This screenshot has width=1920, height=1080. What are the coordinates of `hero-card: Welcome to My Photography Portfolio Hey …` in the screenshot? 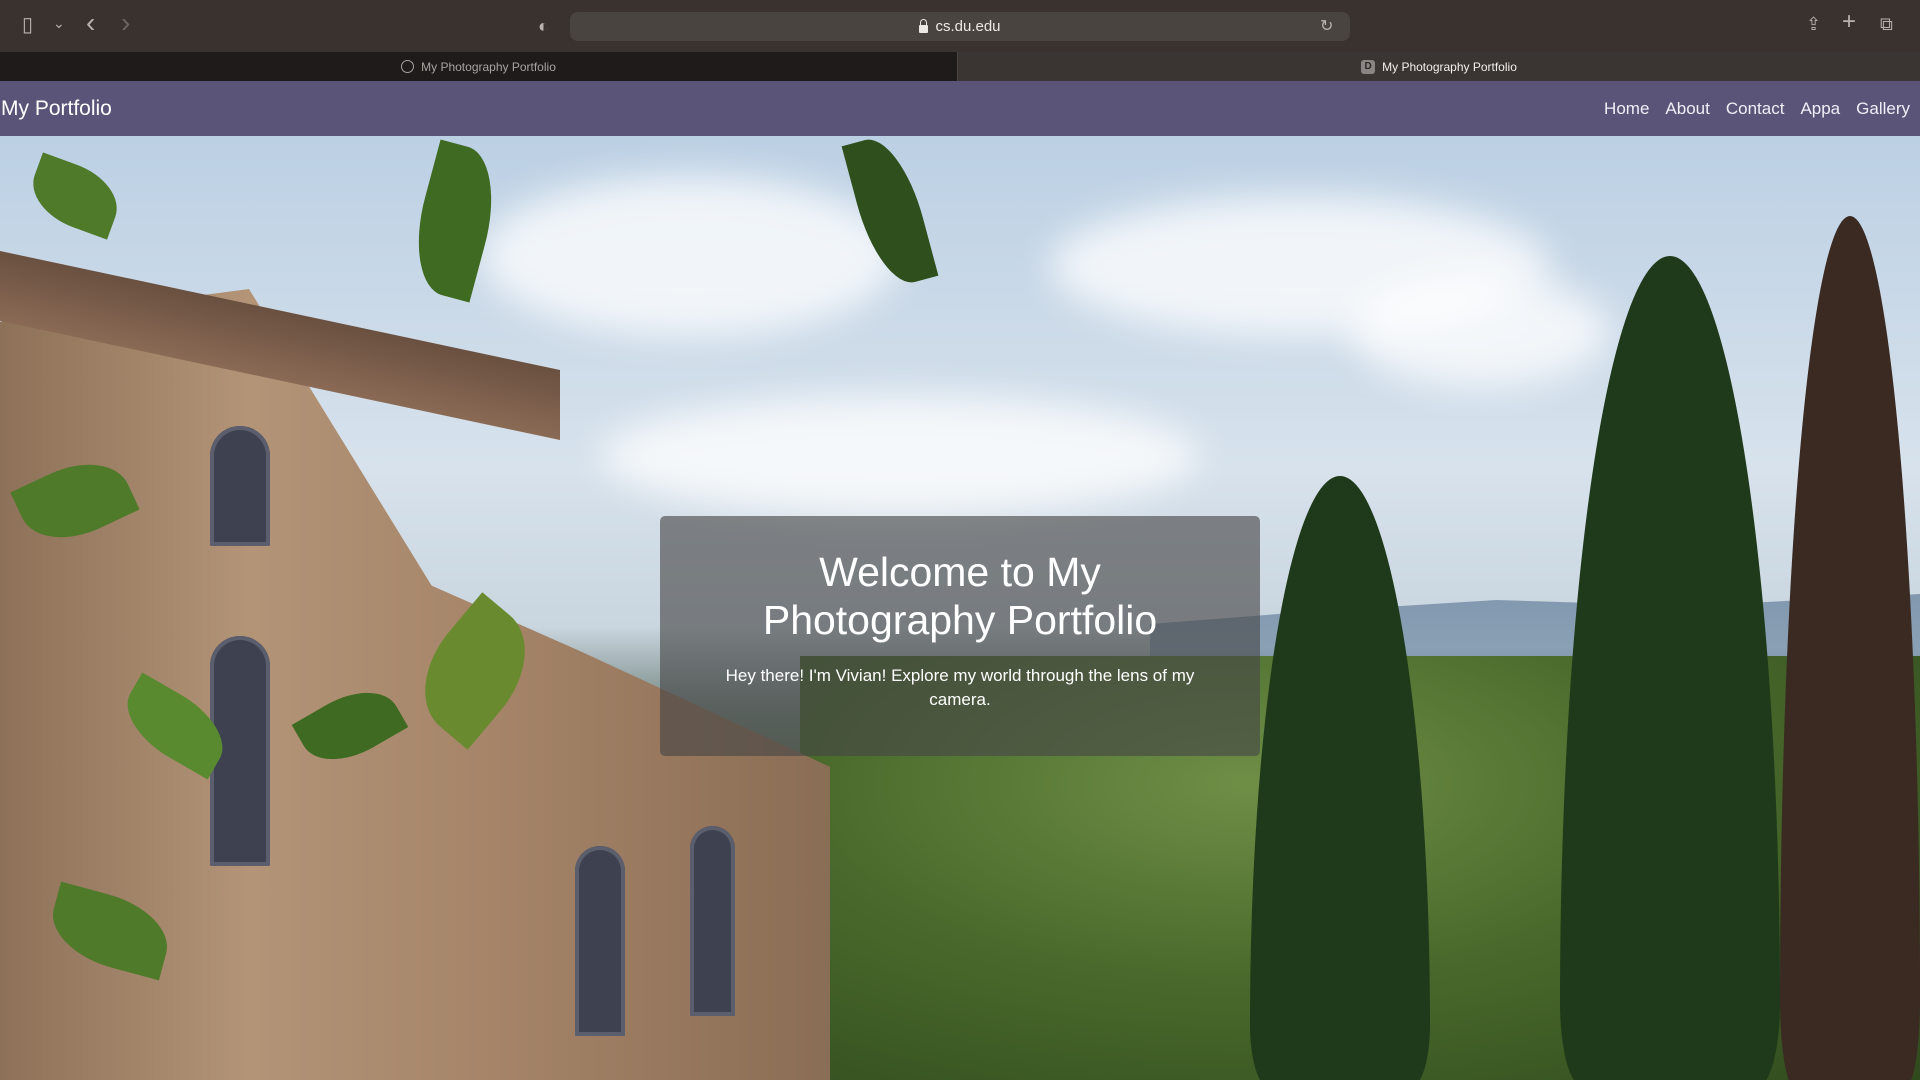 It's located at (960, 636).